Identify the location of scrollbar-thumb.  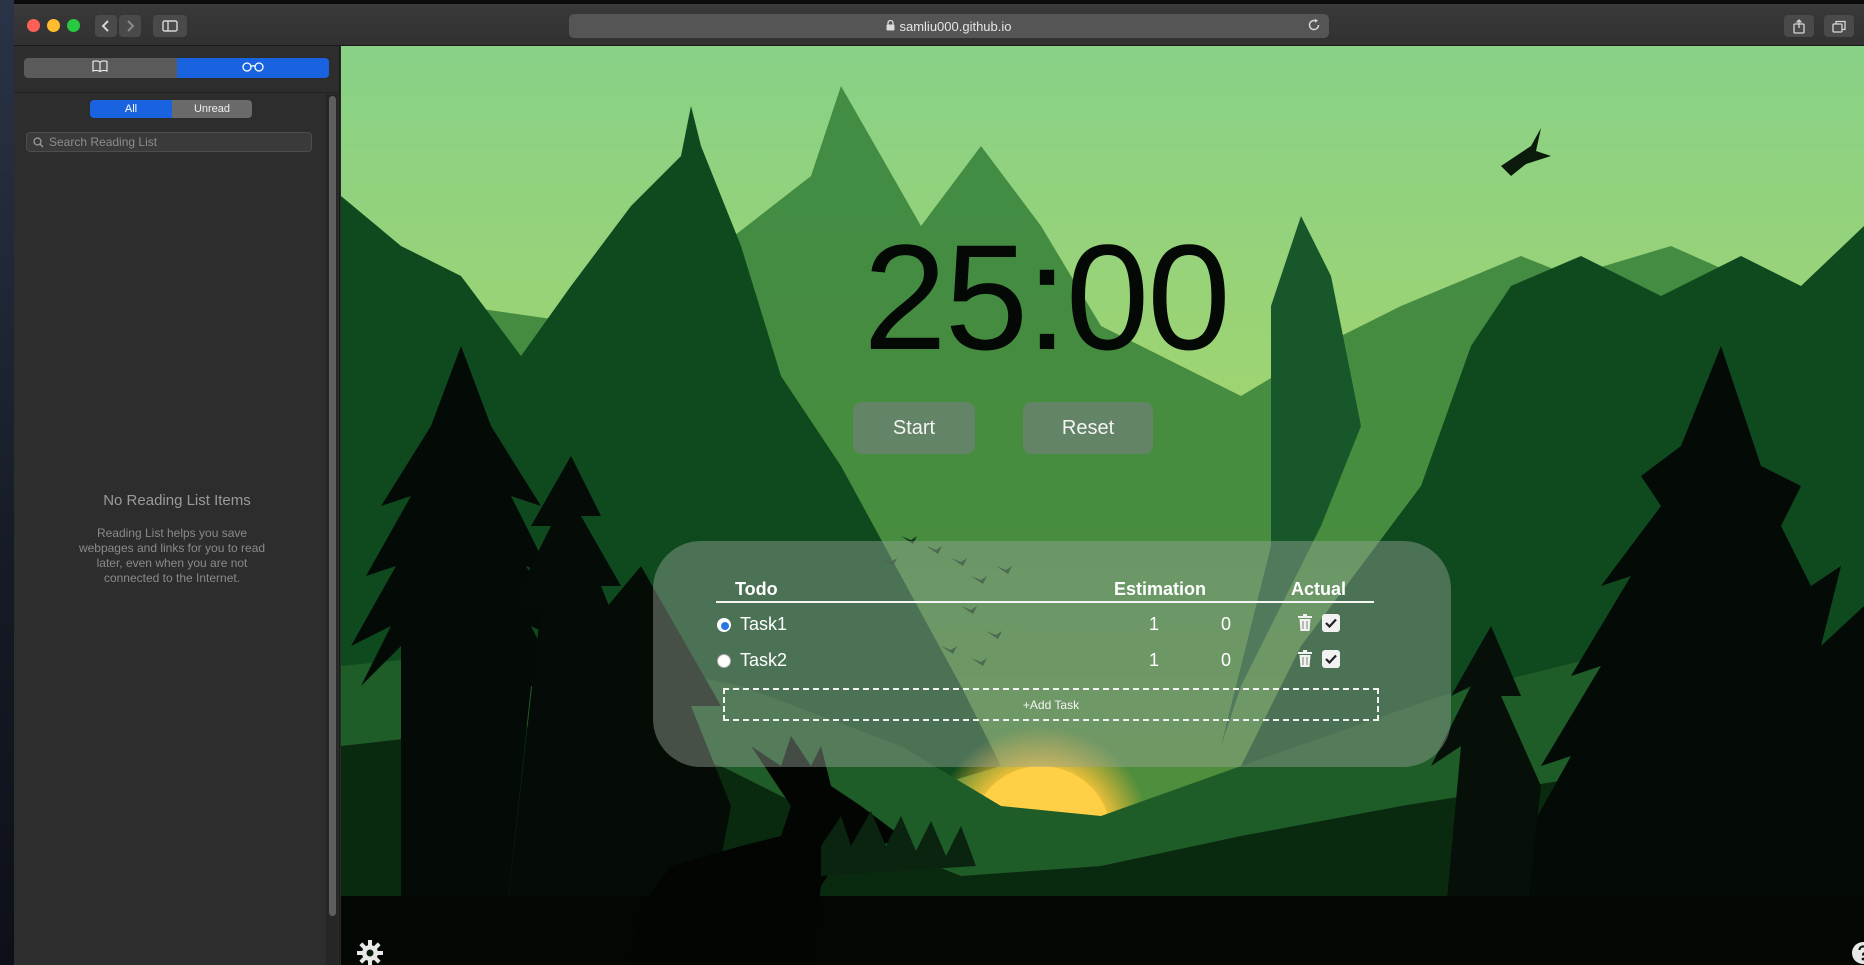
(332, 506).